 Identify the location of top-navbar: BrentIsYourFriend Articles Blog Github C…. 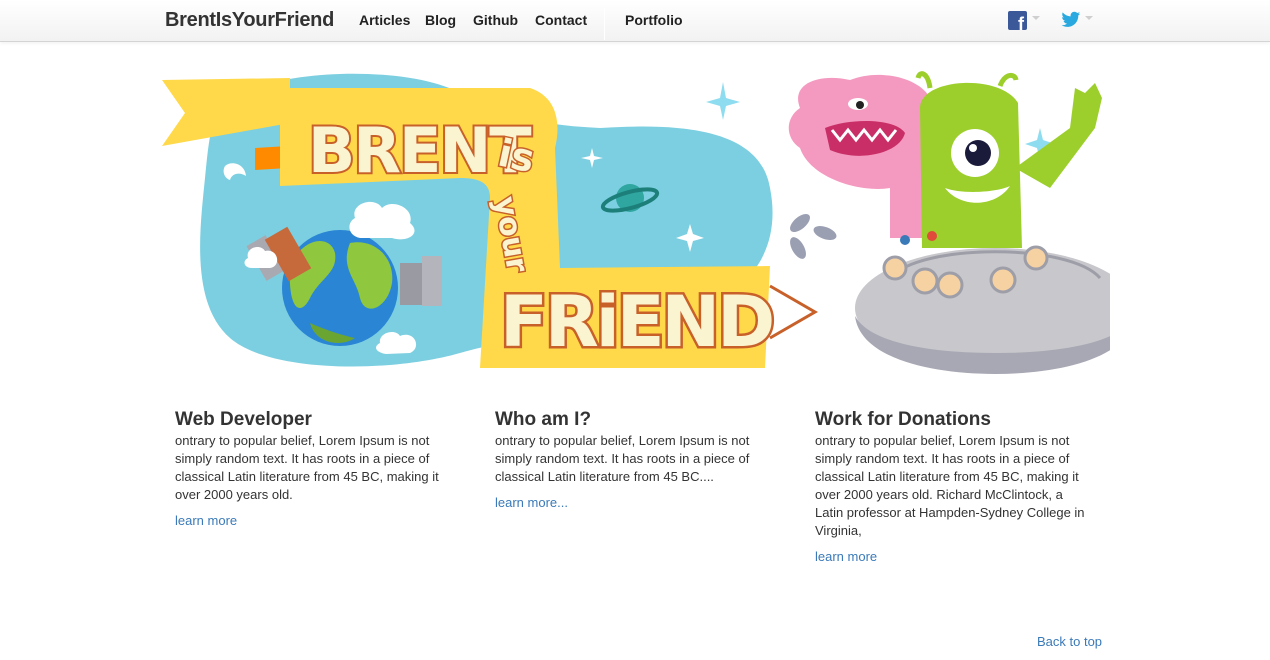
(635, 21).